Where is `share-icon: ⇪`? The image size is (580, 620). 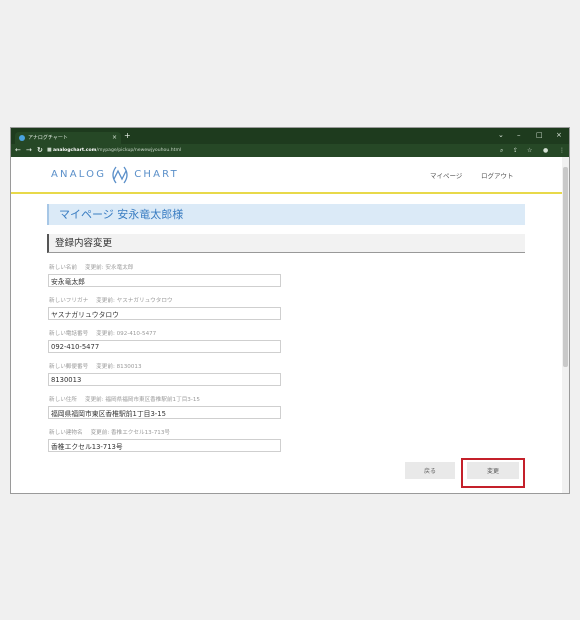
share-icon: ⇪ is located at coordinates (515, 150).